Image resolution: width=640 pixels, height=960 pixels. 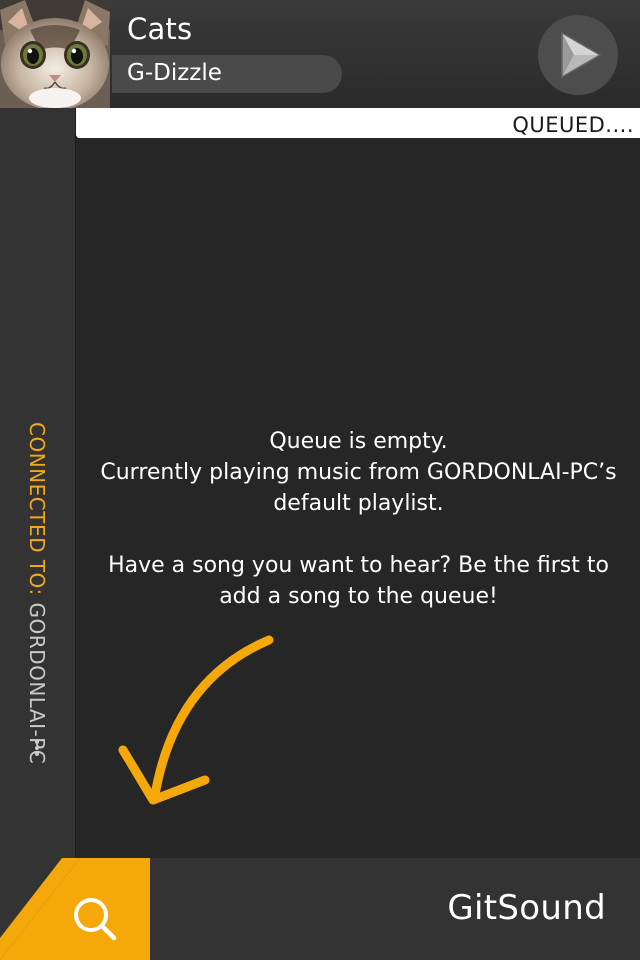 I want to click on more-options-icon, so click(x=37, y=748).